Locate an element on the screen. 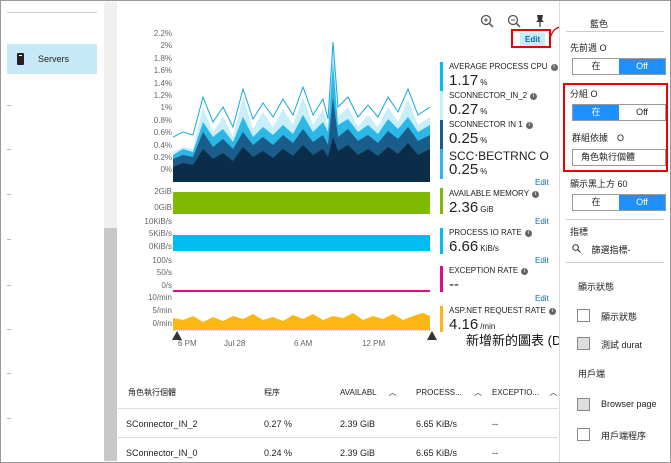 This screenshot has width=671, height=463. show-status-header: 顯示狀態 is located at coordinates (596, 287).